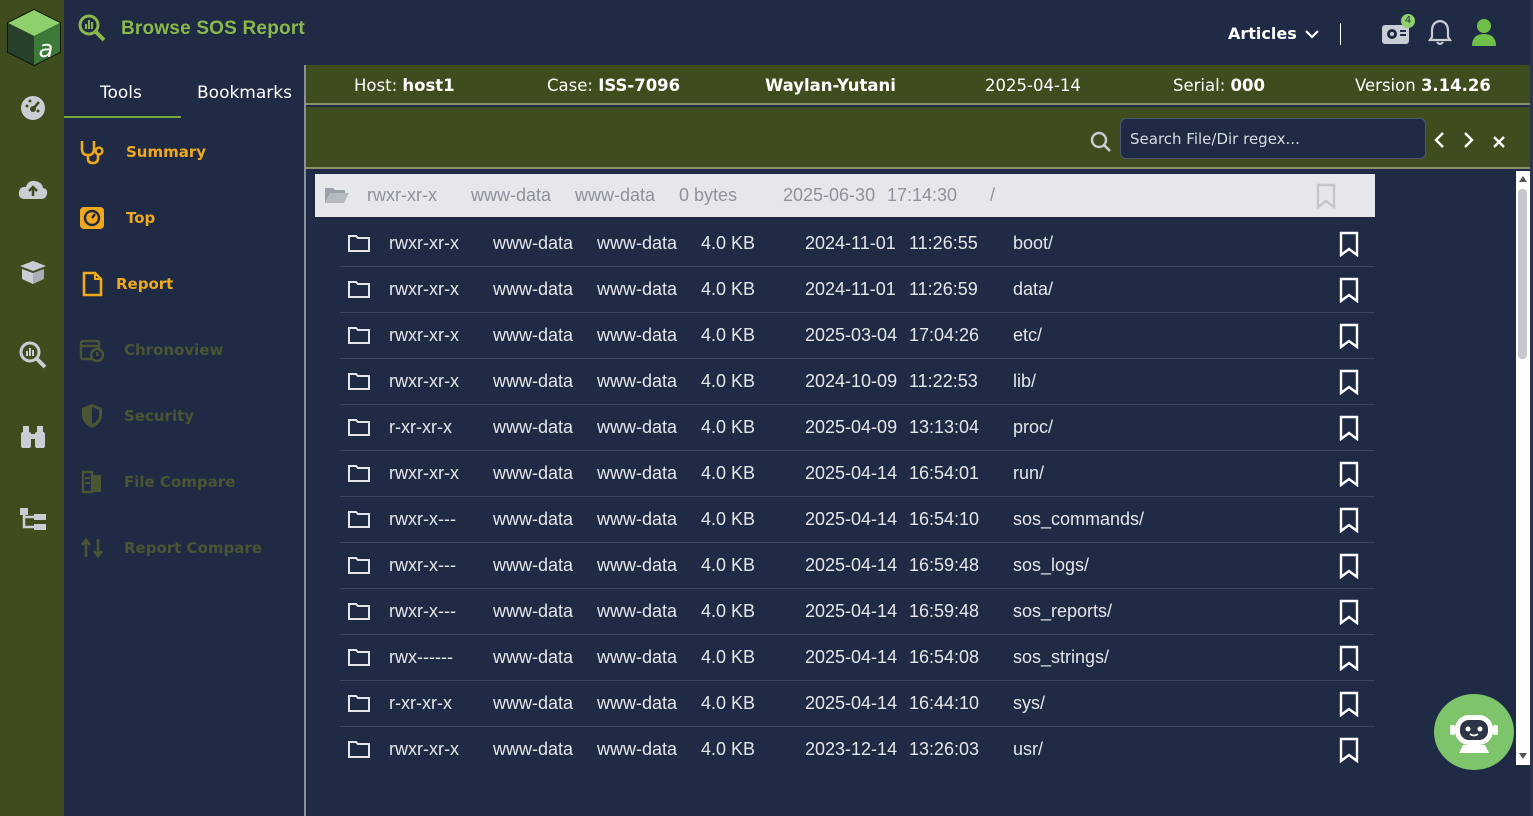 The width and height of the screenshot is (1533, 816). Describe the element at coordinates (244, 93) in the screenshot. I see `tab-bookmarks: Bookmarks` at that location.